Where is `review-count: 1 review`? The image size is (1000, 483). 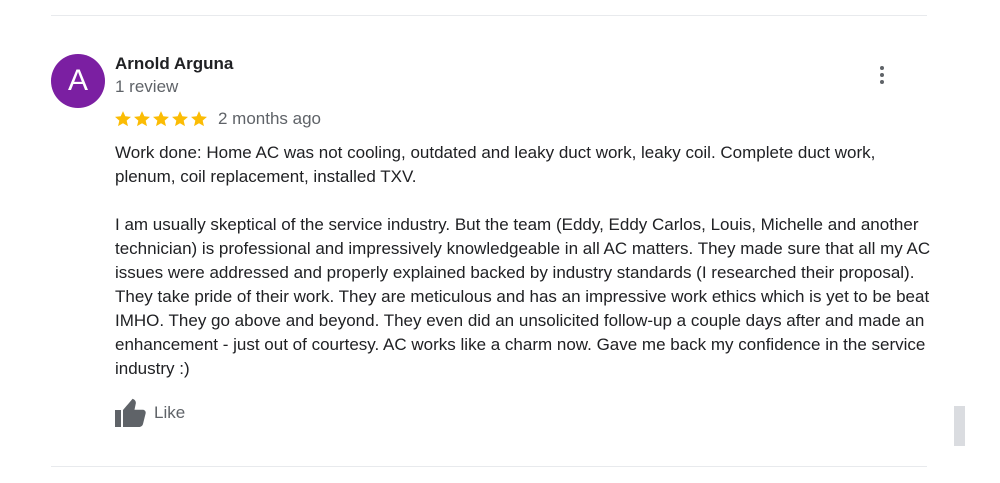 review-count: 1 review is located at coordinates (147, 86).